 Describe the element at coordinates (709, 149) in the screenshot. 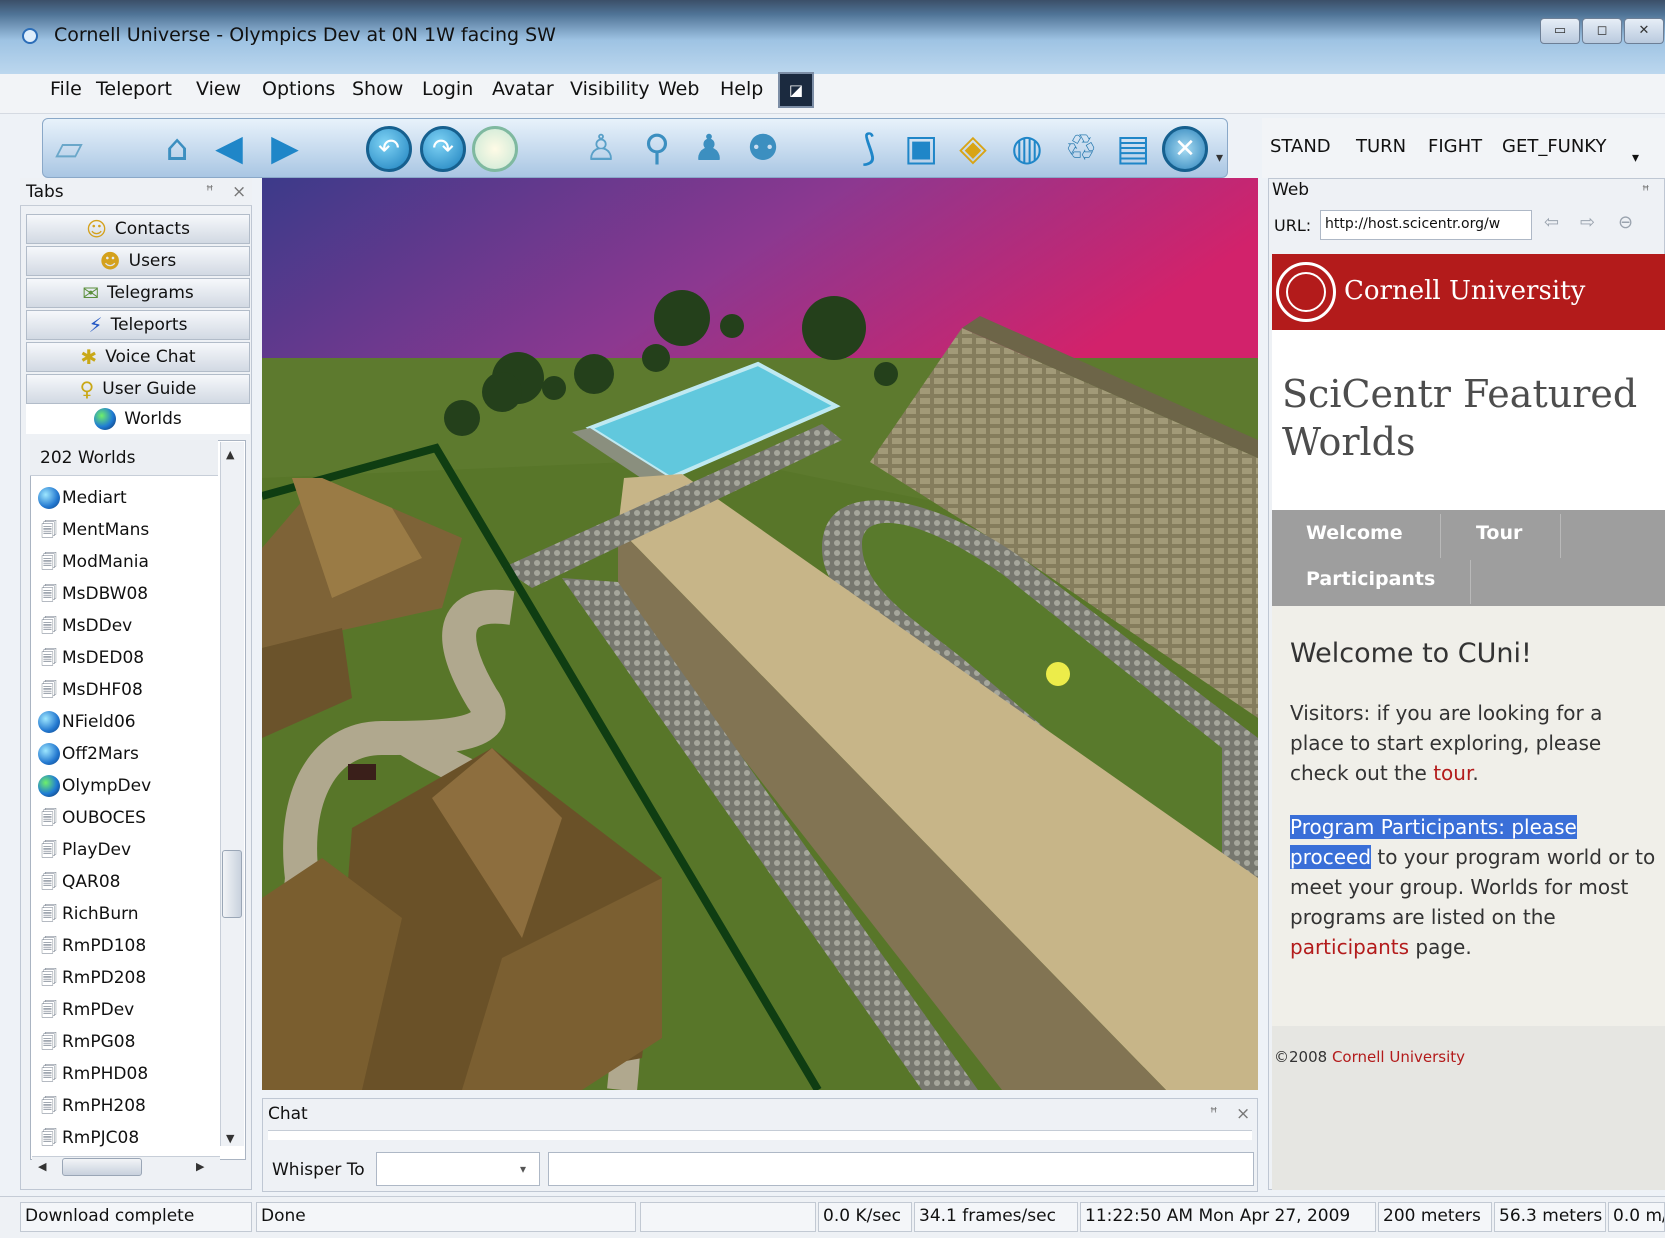

I see `group-icon: ♟` at that location.